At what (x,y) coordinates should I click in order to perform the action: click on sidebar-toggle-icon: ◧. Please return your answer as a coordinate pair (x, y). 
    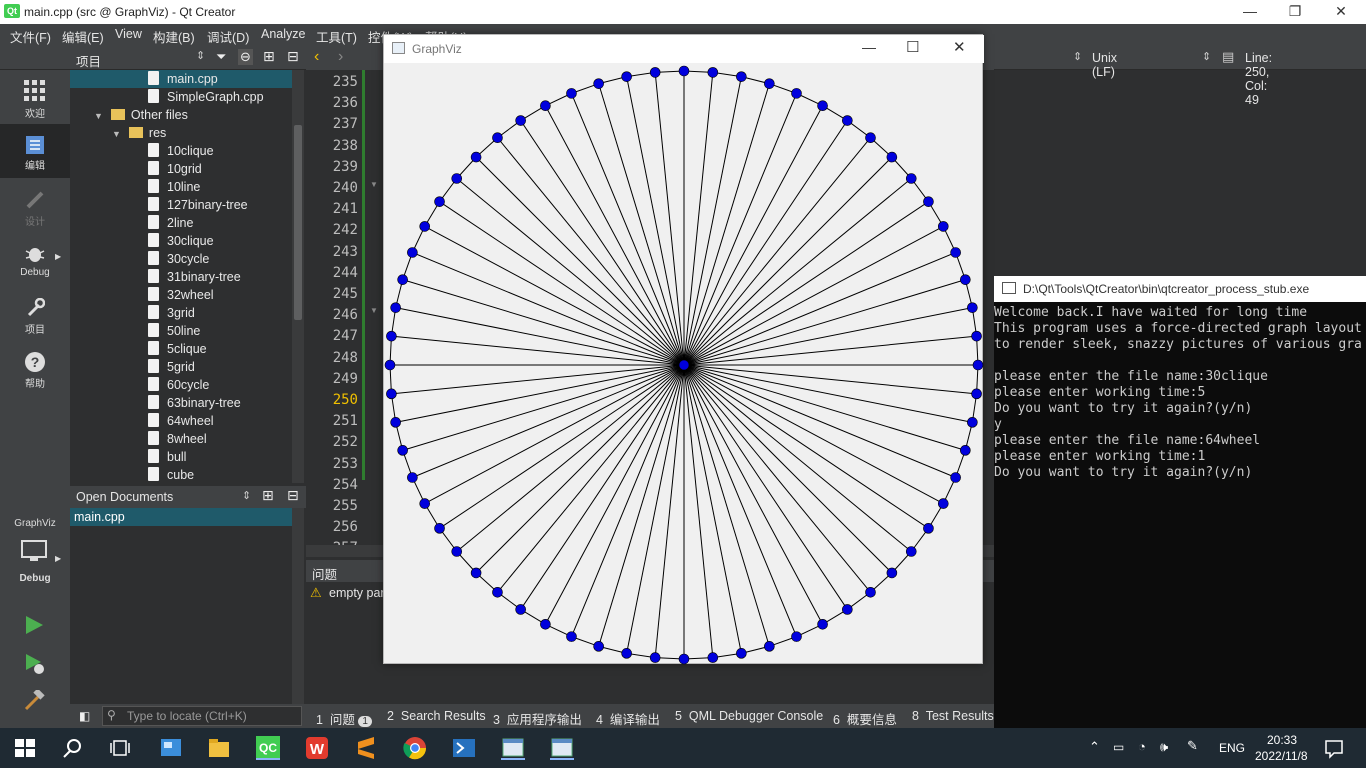
    Looking at the image, I should click on (84, 716).